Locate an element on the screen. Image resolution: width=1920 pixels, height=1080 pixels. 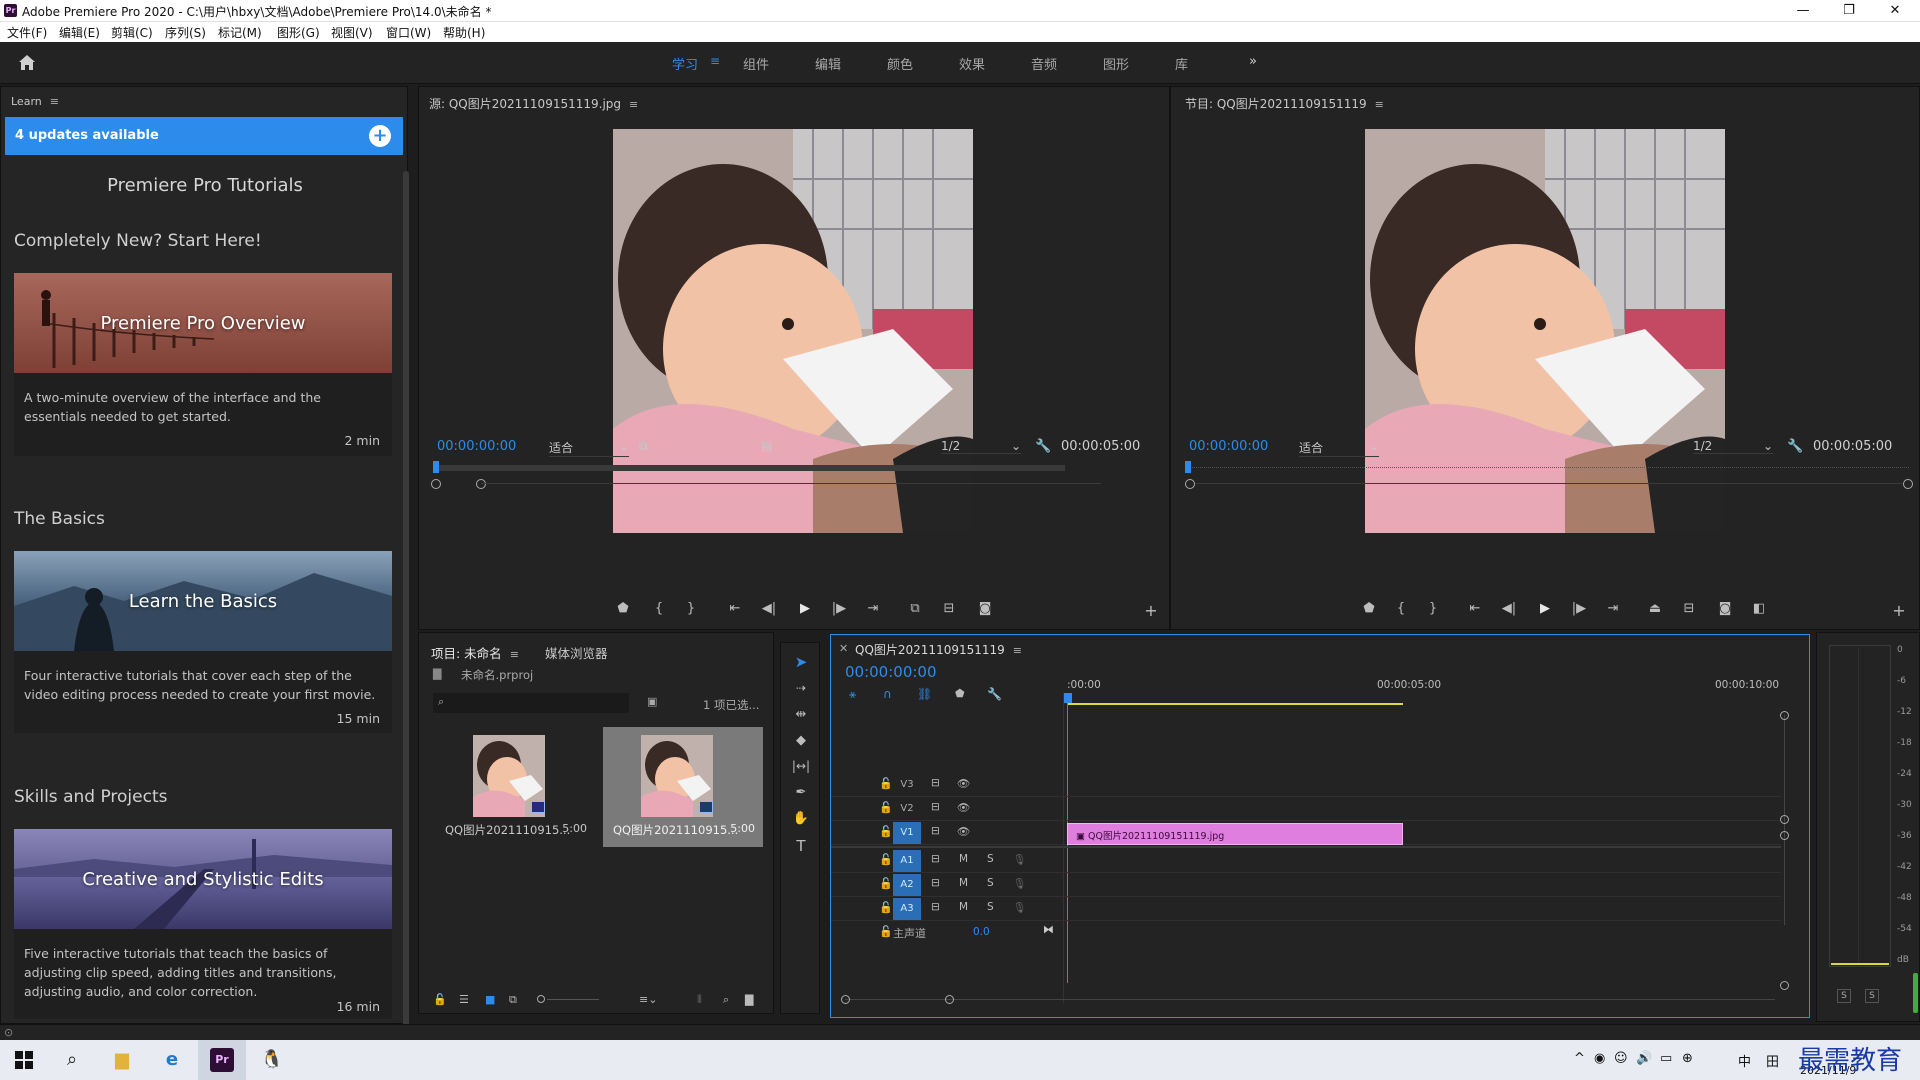
timeline-clip: ▣ QQ图片20211109151119.jpg is located at coordinates (1235, 834).